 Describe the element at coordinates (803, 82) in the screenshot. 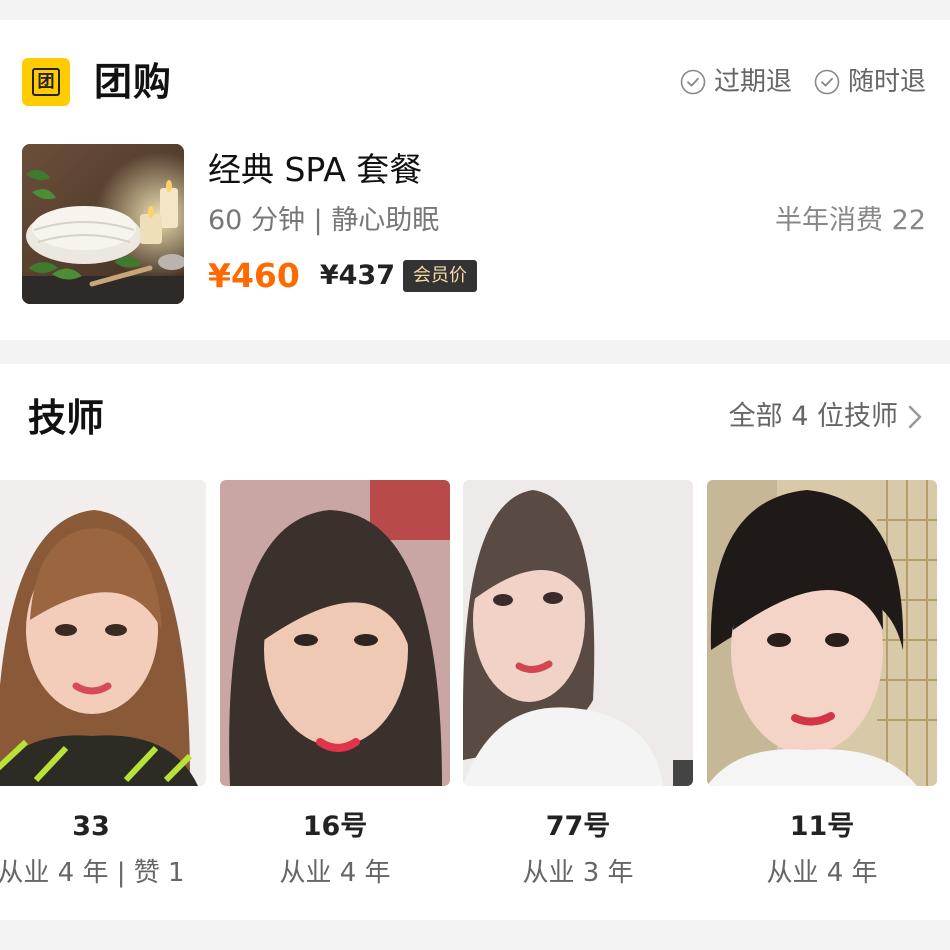

I see `guarantee-list: 过期退 随时退` at that location.